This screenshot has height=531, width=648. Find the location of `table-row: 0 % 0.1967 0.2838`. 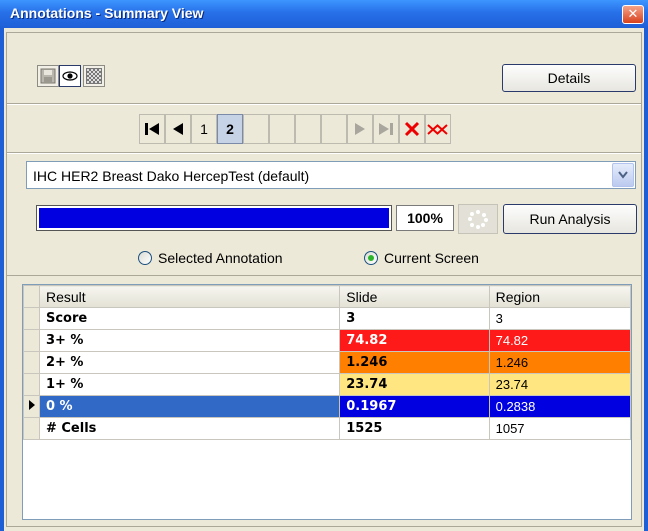

table-row: 0 % 0.1967 0.2838 is located at coordinates (327, 406).